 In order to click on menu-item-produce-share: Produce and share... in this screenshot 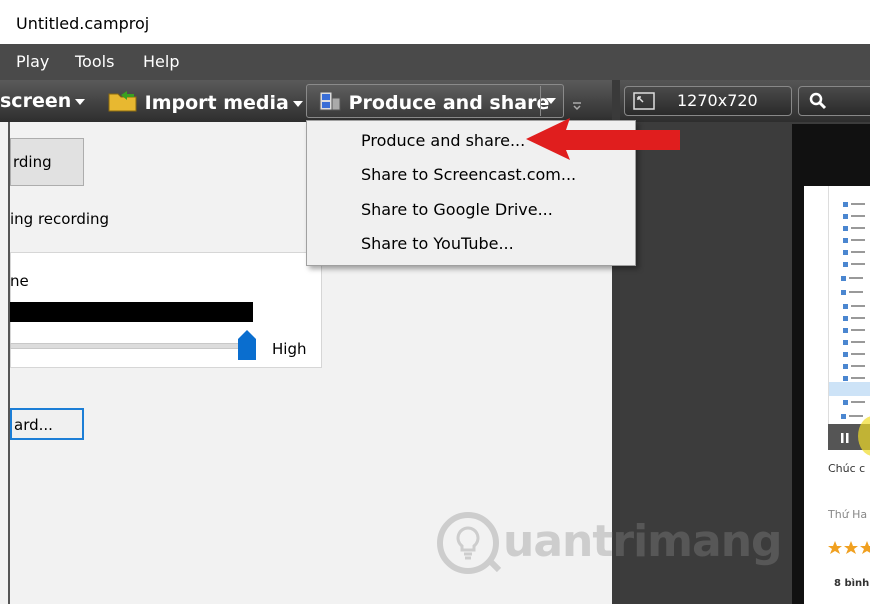, I will do `click(443, 140)`.